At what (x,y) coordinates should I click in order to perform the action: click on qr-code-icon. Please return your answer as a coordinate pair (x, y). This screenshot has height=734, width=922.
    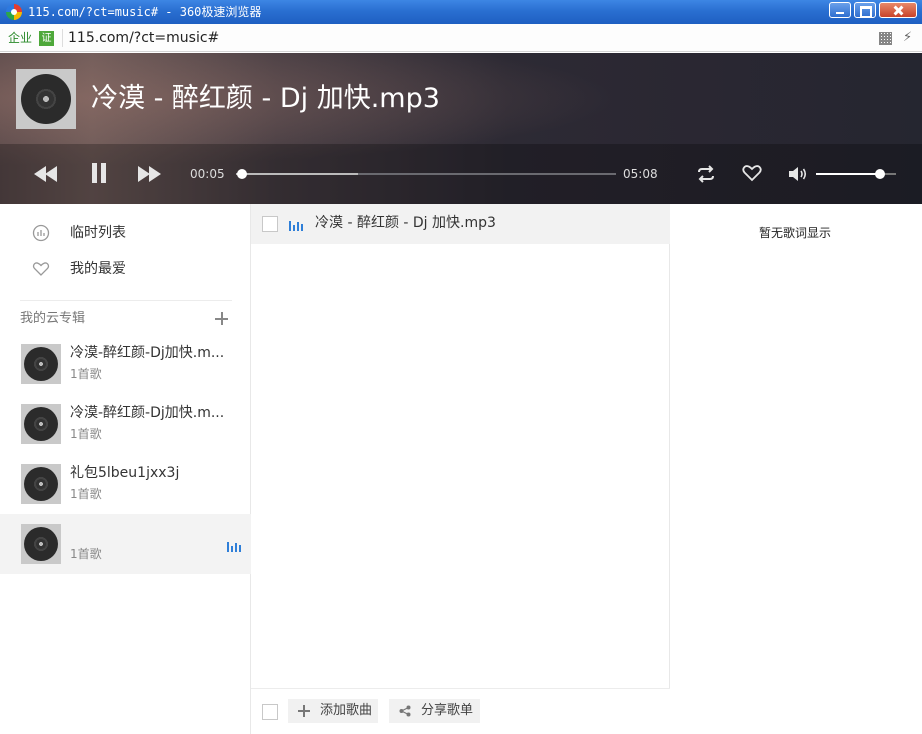
    Looking at the image, I should click on (885, 38).